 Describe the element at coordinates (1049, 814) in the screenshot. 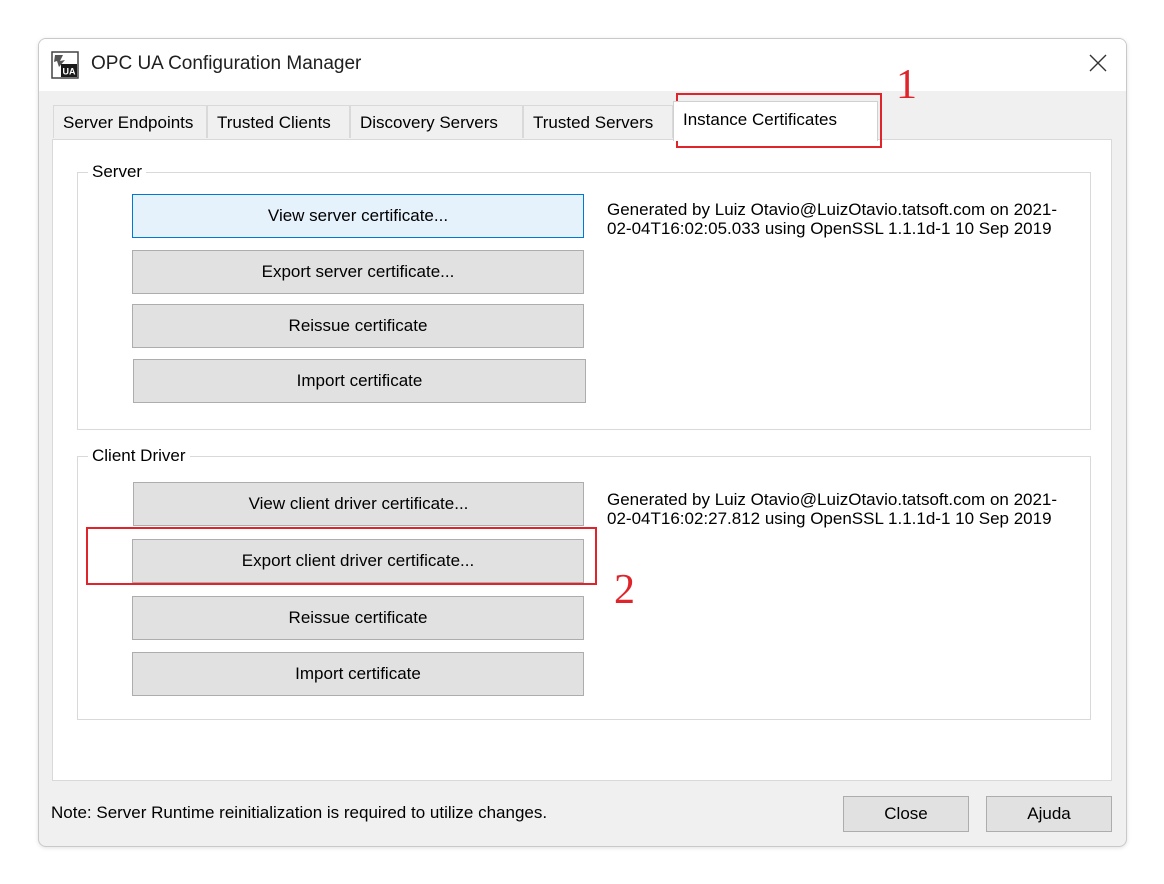

I see `help-button: Ajuda` at that location.